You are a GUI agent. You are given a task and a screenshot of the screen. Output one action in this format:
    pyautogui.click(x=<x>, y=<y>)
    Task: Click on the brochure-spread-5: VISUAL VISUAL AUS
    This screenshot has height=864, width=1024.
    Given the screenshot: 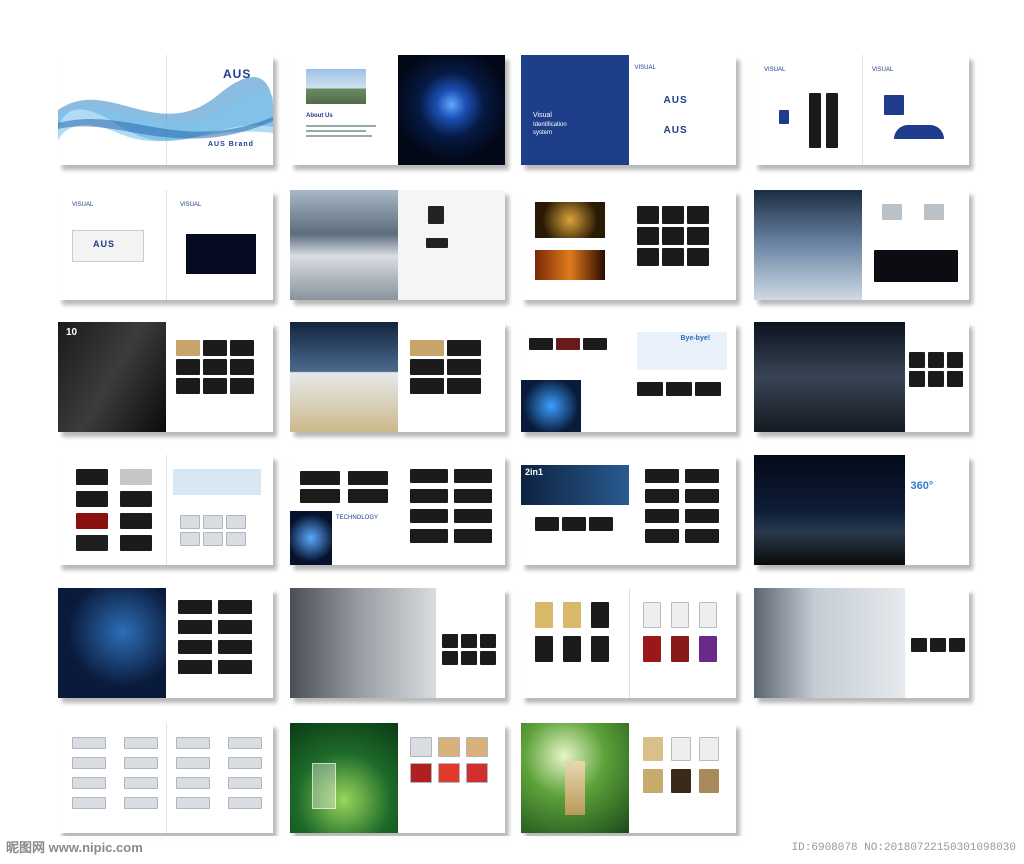 What is the action you would take?
    pyautogui.click(x=165, y=245)
    